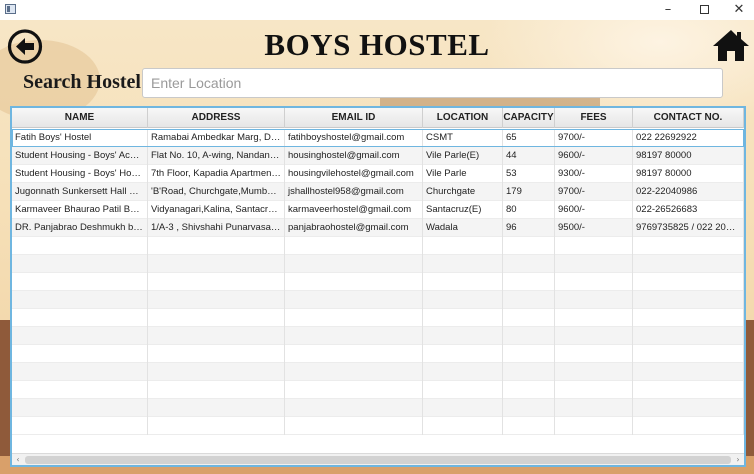 This screenshot has width=754, height=474. What do you see at coordinates (354, 138) in the screenshot?
I see `table-cell: fatihboyshostel@gmail.com` at bounding box center [354, 138].